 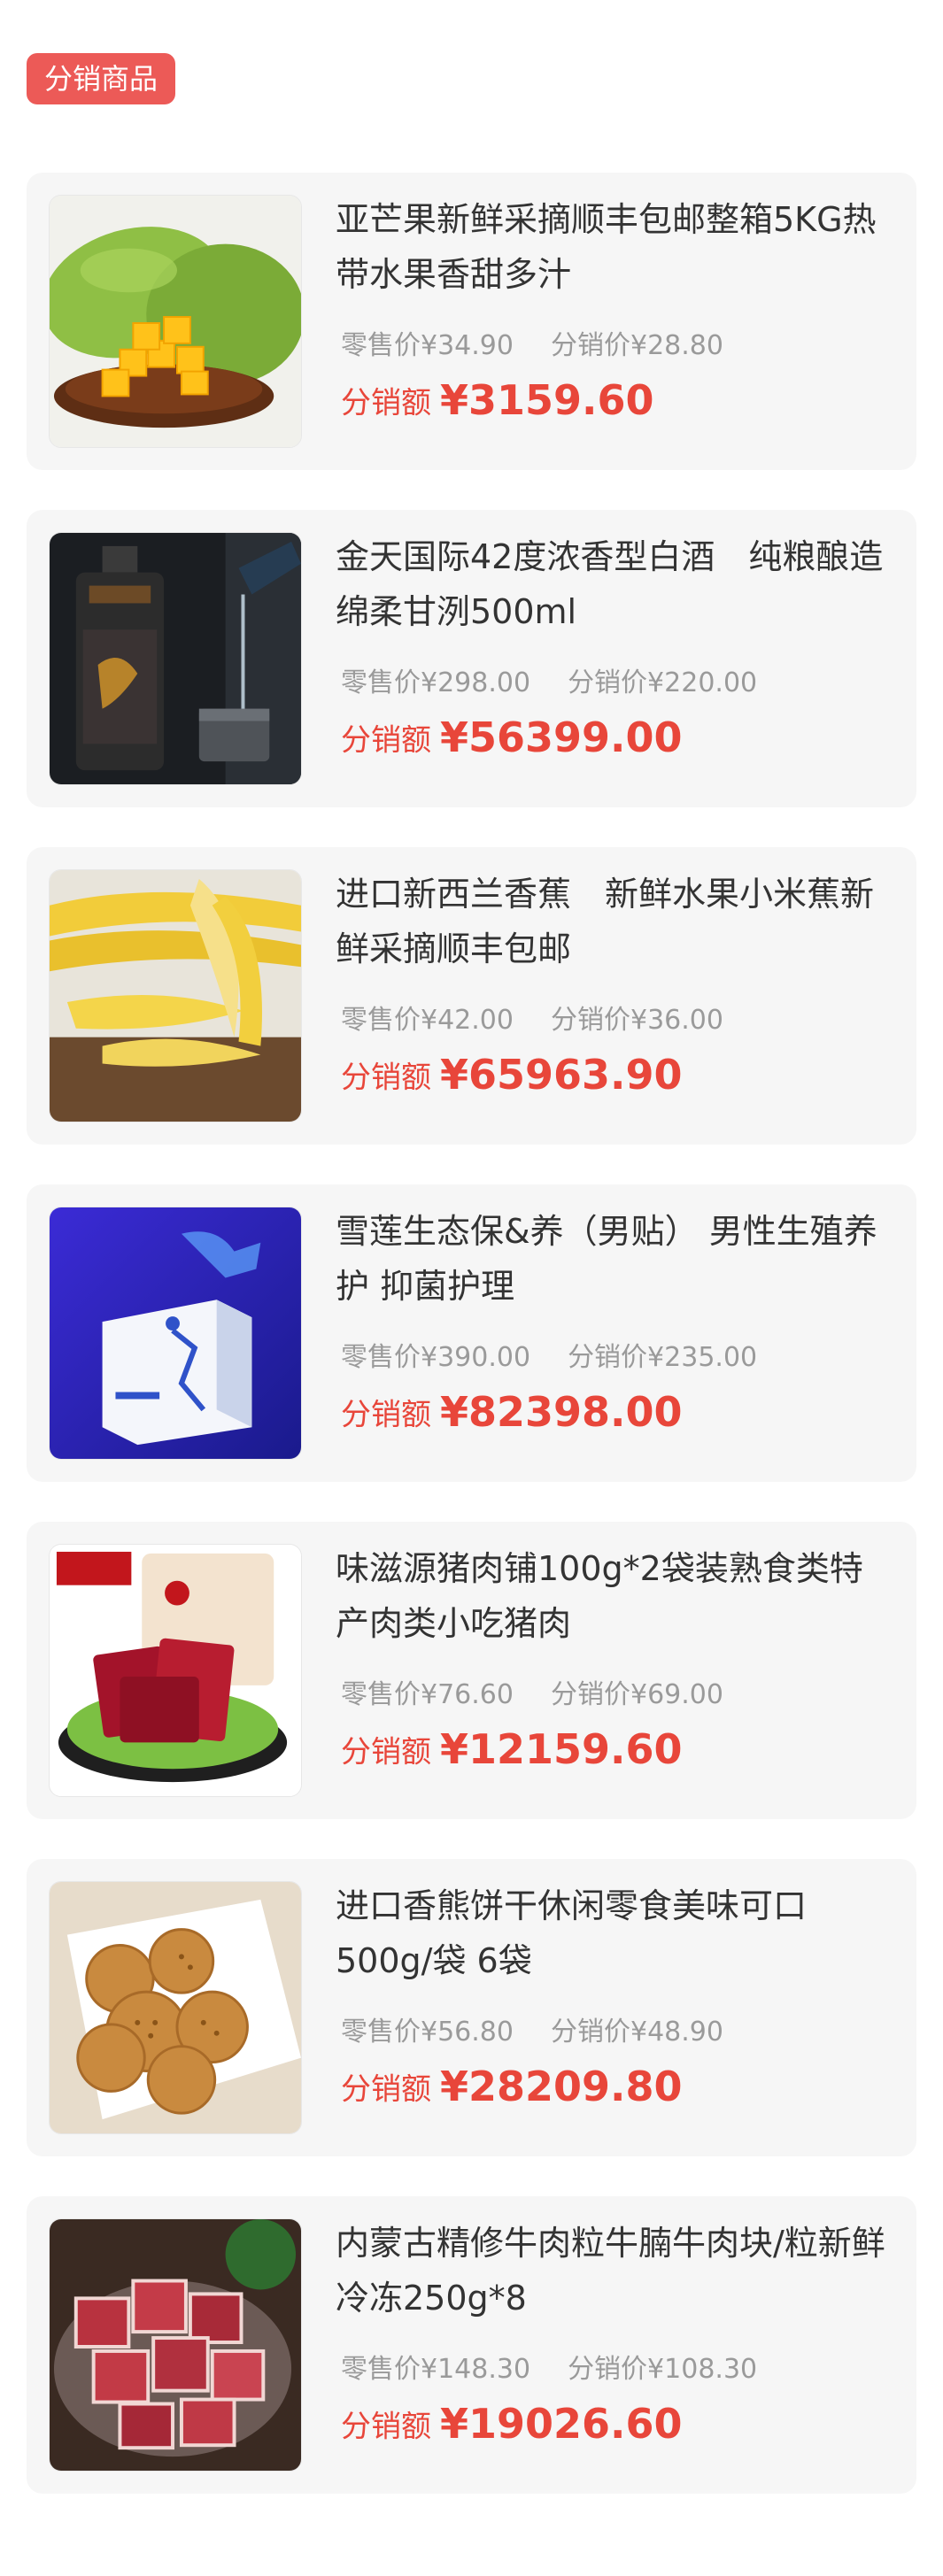 I want to click on mango-image, so click(x=176, y=321).